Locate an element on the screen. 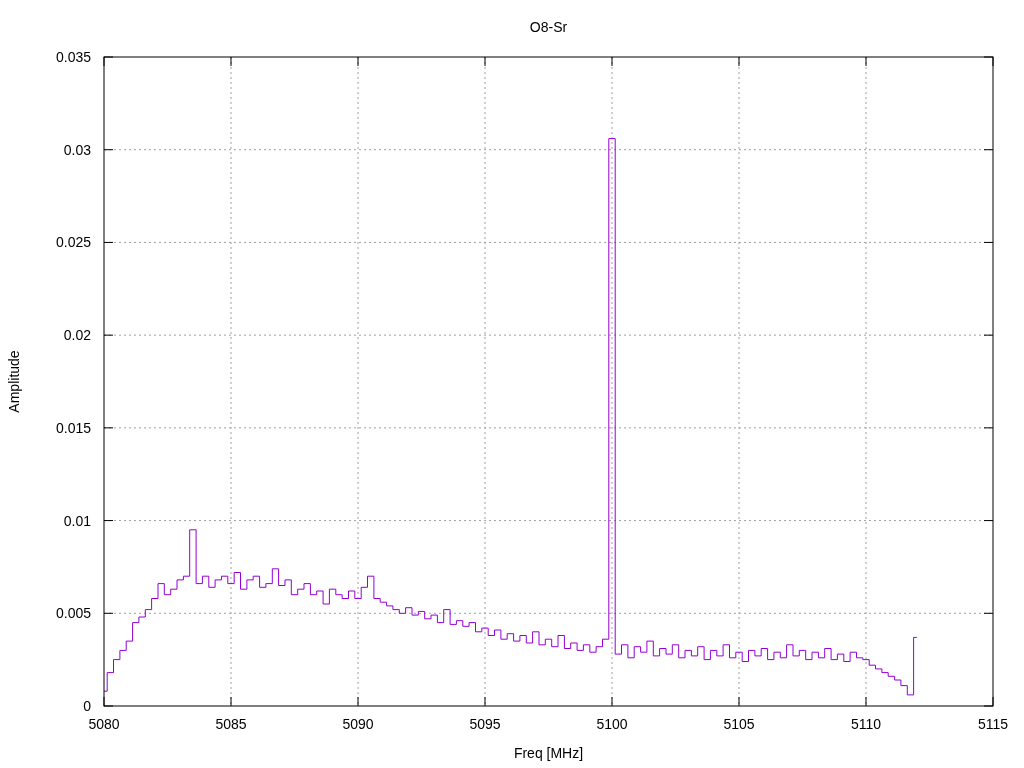 This screenshot has width=1024, height=768. y-tick-label: 0.03 is located at coordinates (77, 149).